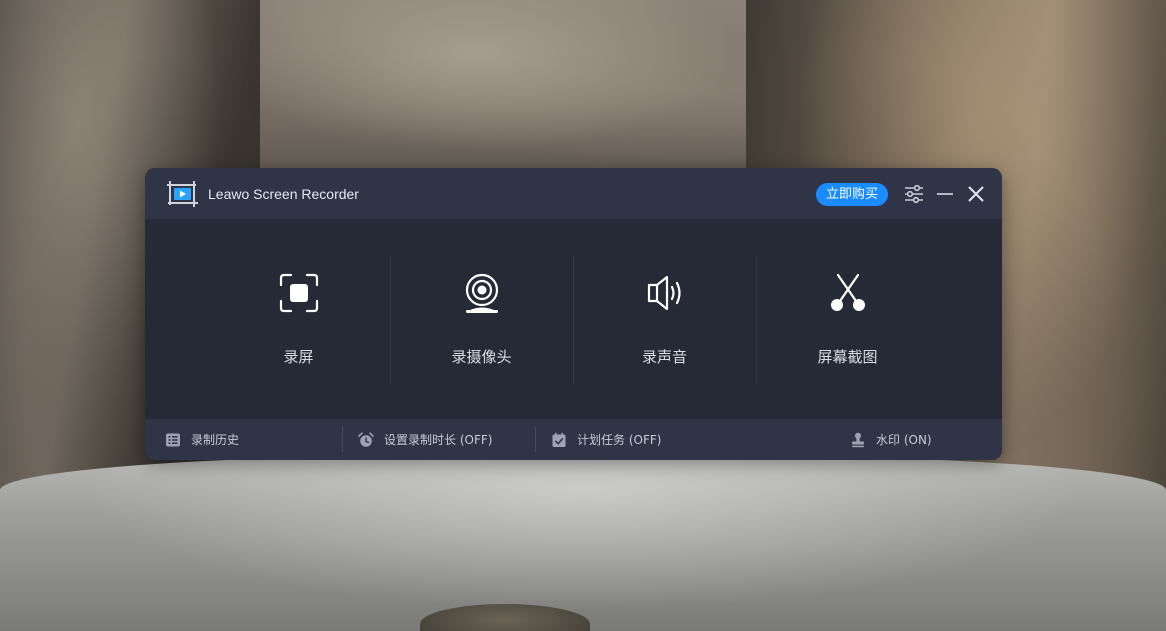  I want to click on screenshot-button: 屏幕截图, so click(847, 319).